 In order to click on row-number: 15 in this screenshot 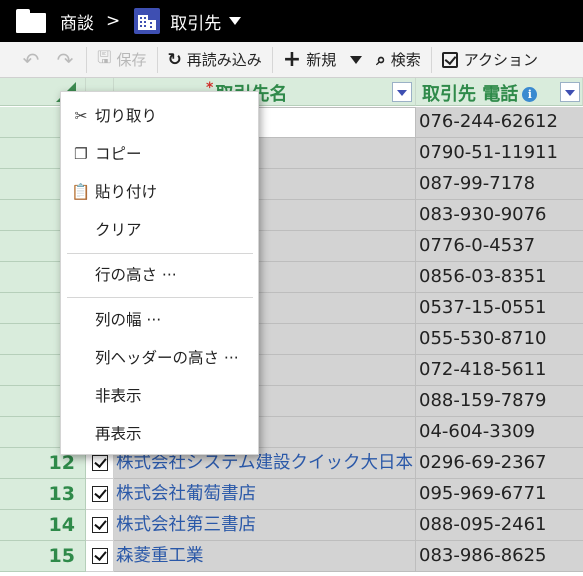, I will do `click(43, 556)`.